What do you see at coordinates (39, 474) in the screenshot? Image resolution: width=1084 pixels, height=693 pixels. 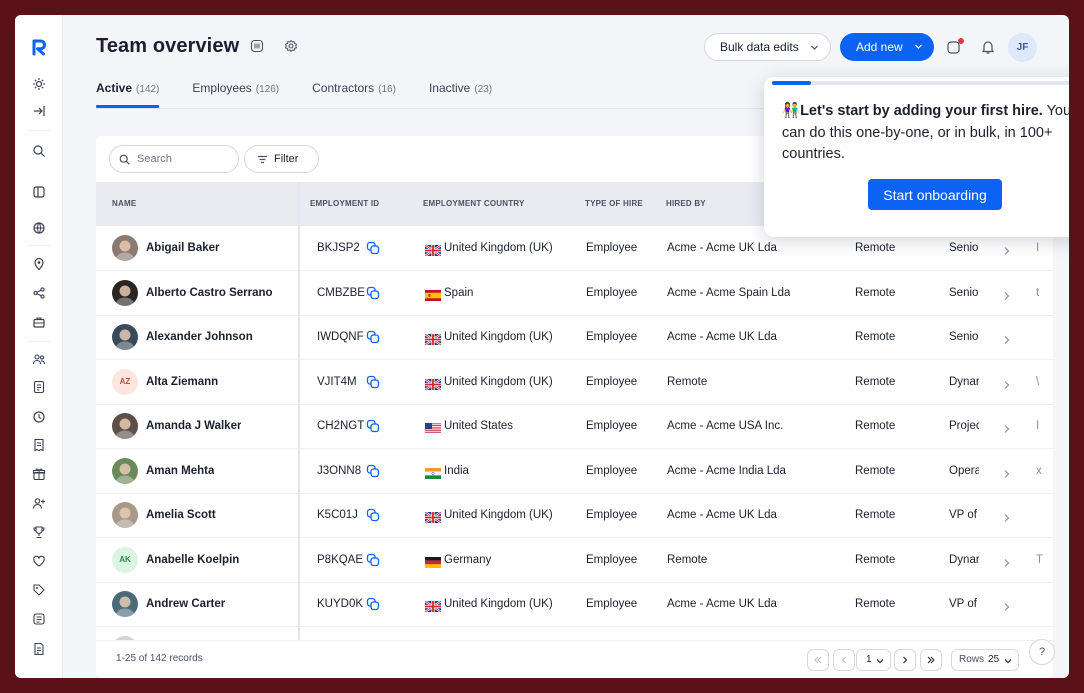 I see `gift-icon` at bounding box center [39, 474].